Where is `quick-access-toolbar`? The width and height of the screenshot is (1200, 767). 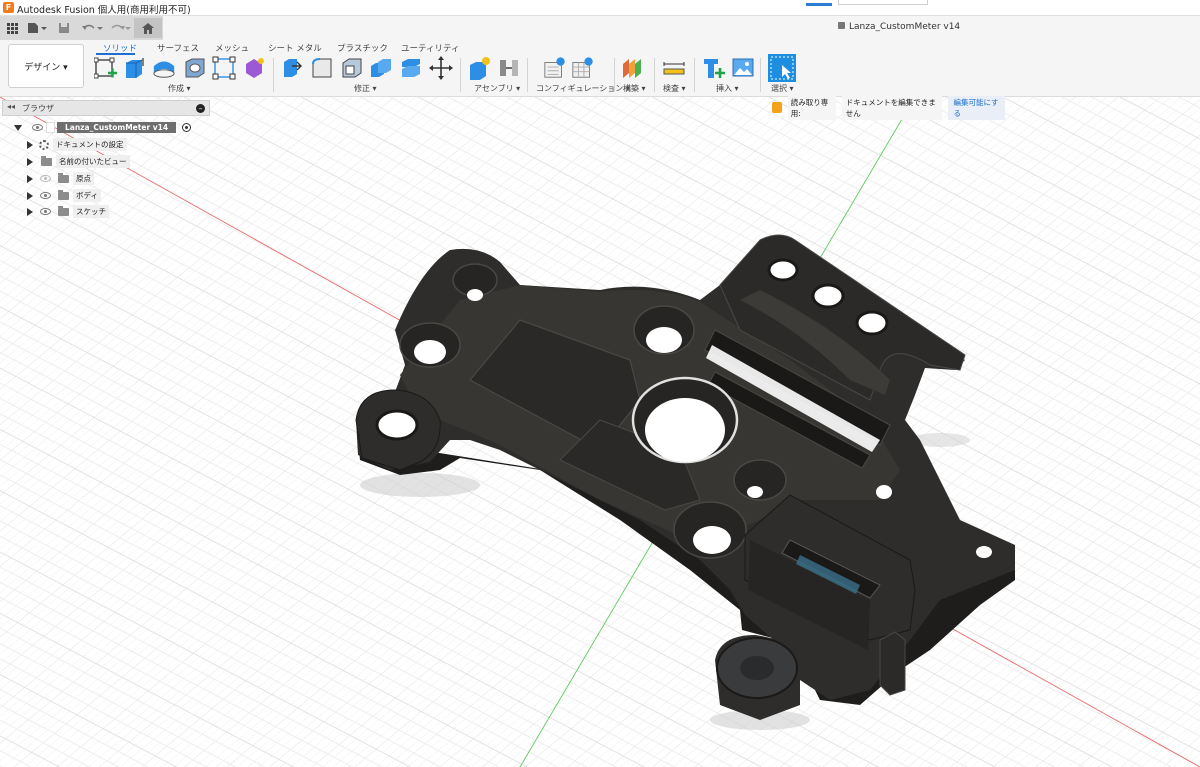 quick-access-toolbar is located at coordinates (81, 28).